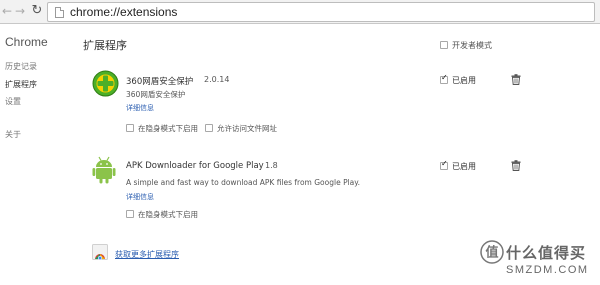  I want to click on back-arrow-icon: ←, so click(7, 11).